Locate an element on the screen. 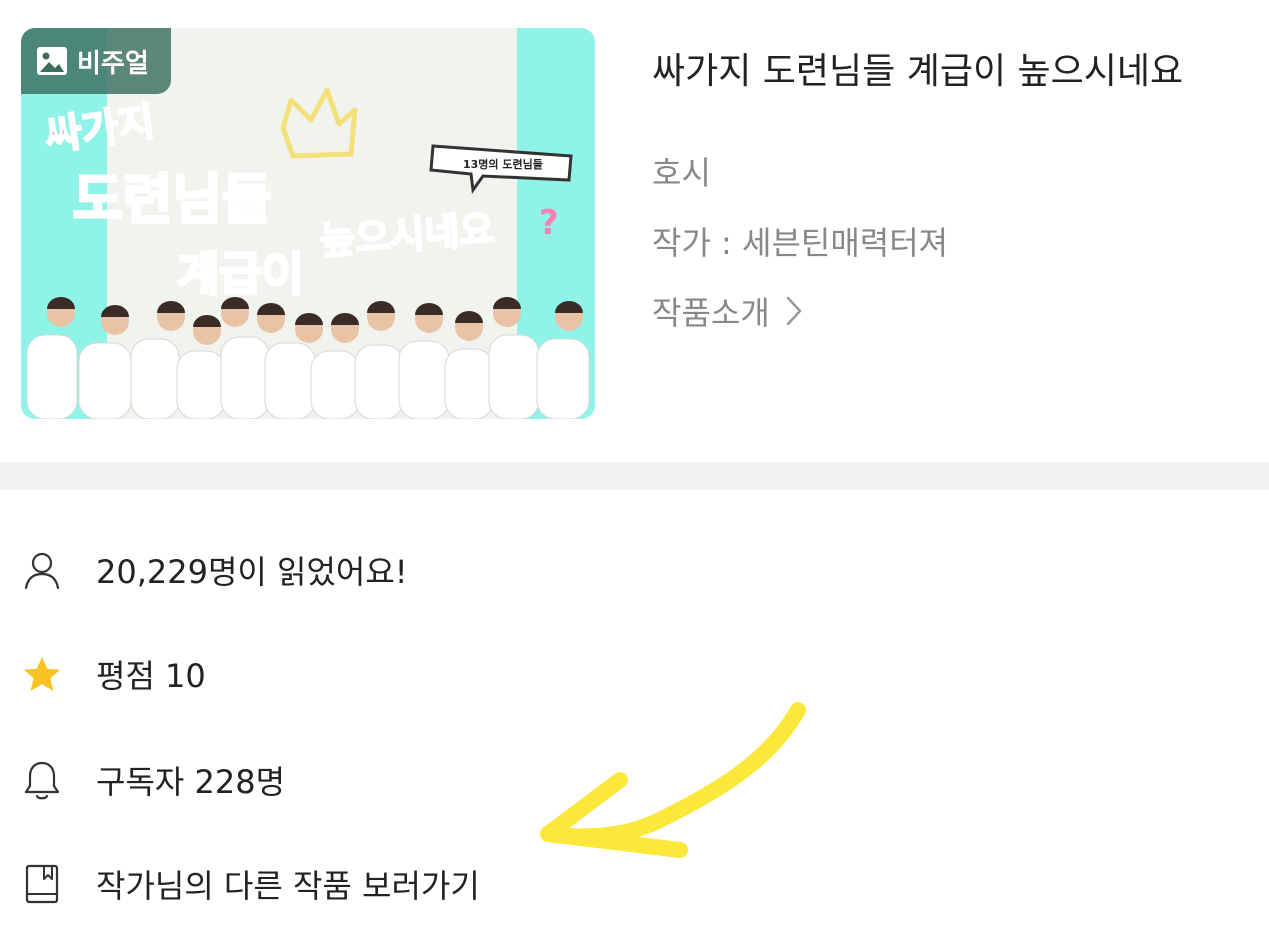  visual-badge: 비주얼 is located at coordinates (96, 61).